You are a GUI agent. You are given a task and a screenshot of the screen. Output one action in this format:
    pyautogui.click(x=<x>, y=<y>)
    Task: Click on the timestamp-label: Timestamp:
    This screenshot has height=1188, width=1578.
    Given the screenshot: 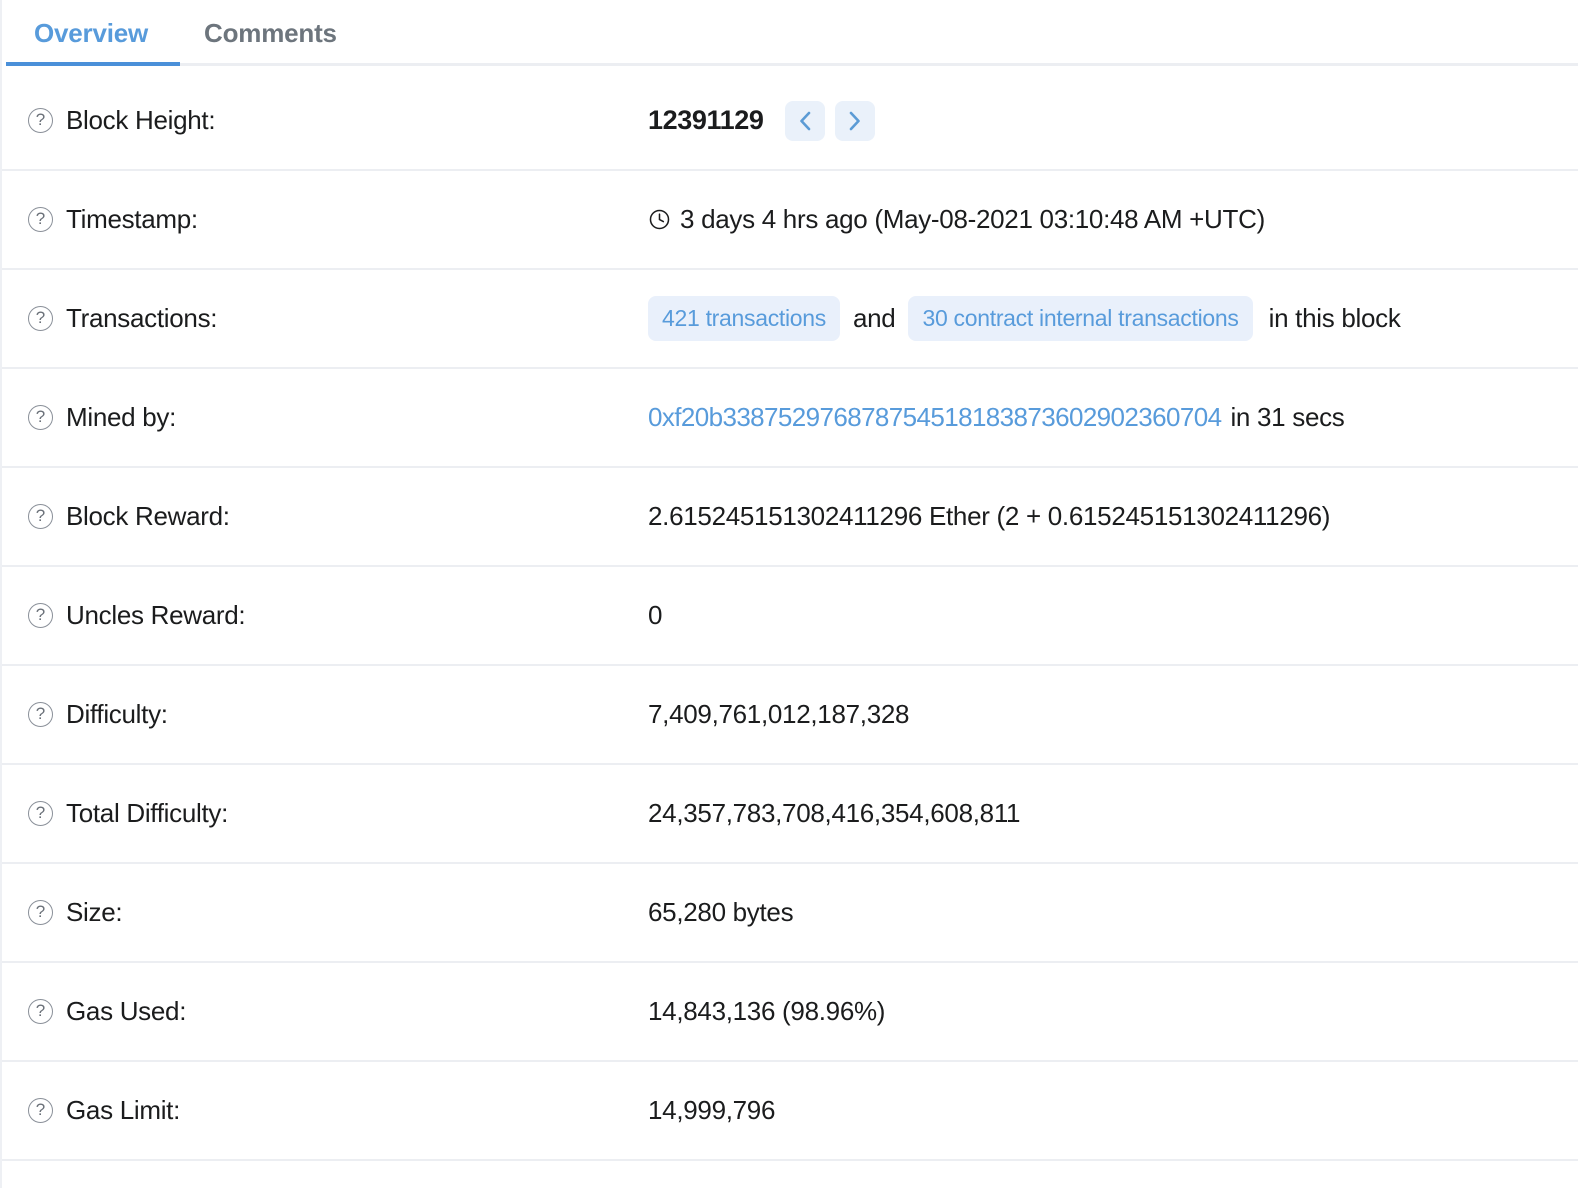 What is the action you would take?
    pyautogui.click(x=132, y=219)
    